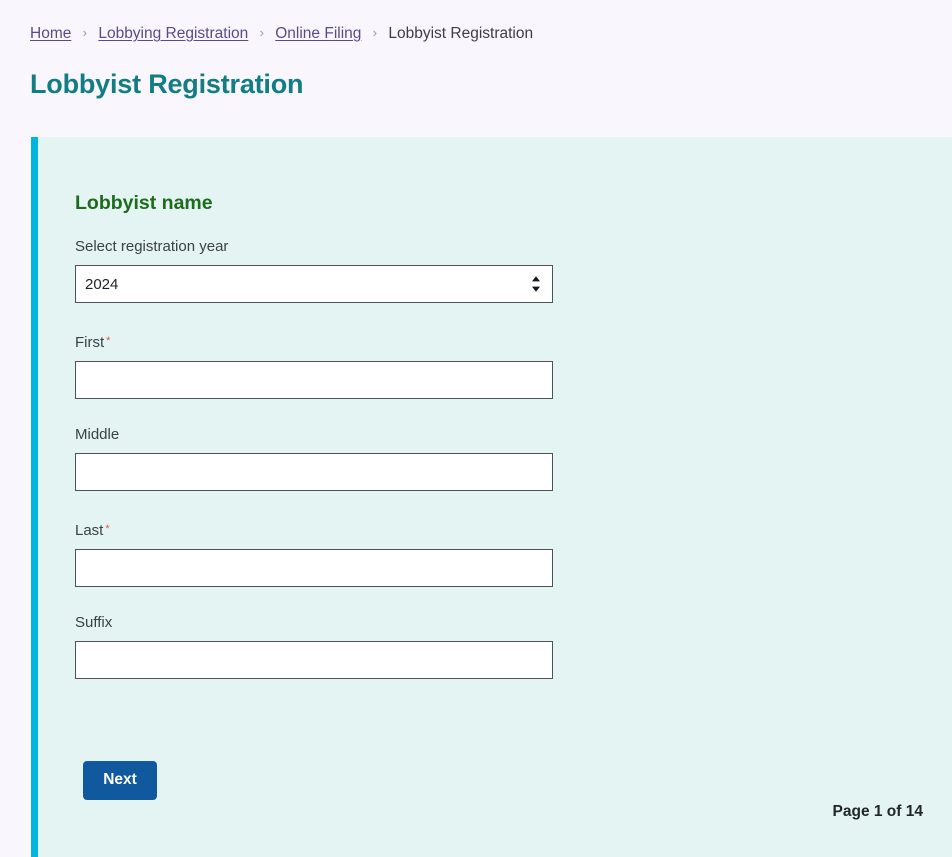 The height and width of the screenshot is (857, 952). What do you see at coordinates (94, 622) in the screenshot?
I see `label-suffix: Suffix` at bounding box center [94, 622].